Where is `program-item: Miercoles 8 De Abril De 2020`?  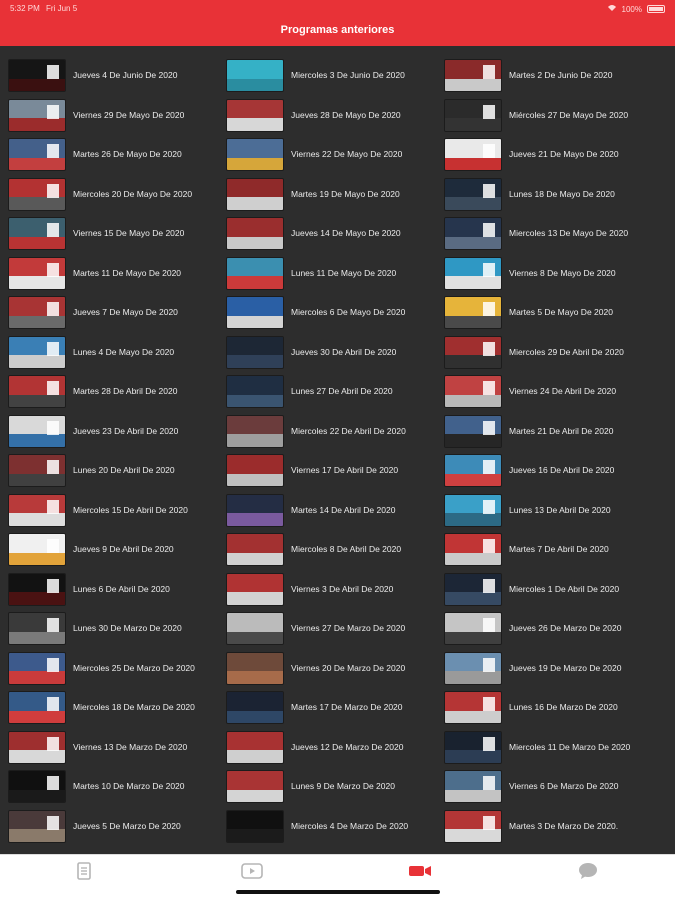 program-item: Miercoles 8 De Abril De 2020 is located at coordinates (335, 550).